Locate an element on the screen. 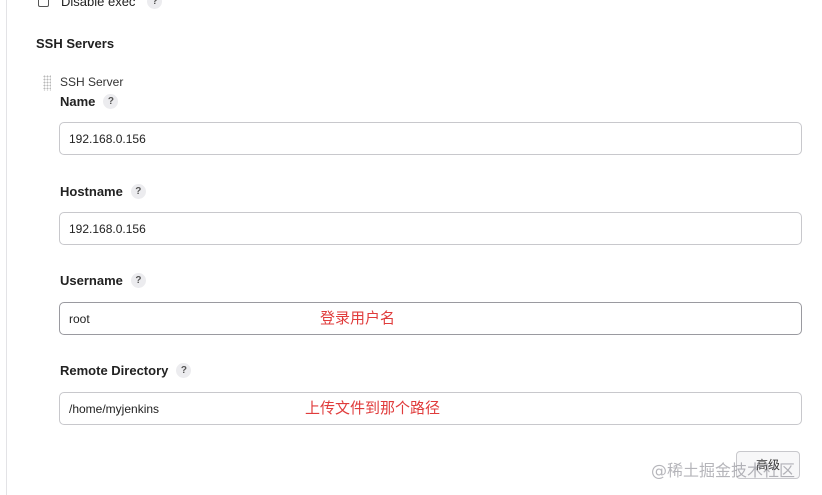 Image resolution: width=822 pixels, height=495 pixels. username-annotation: 登录用户名 is located at coordinates (358, 318).